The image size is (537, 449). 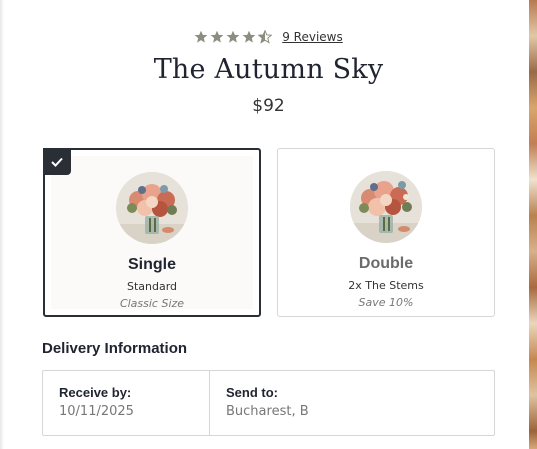 What do you see at coordinates (115, 348) in the screenshot?
I see `delivery-heading: Delivery Information` at bounding box center [115, 348].